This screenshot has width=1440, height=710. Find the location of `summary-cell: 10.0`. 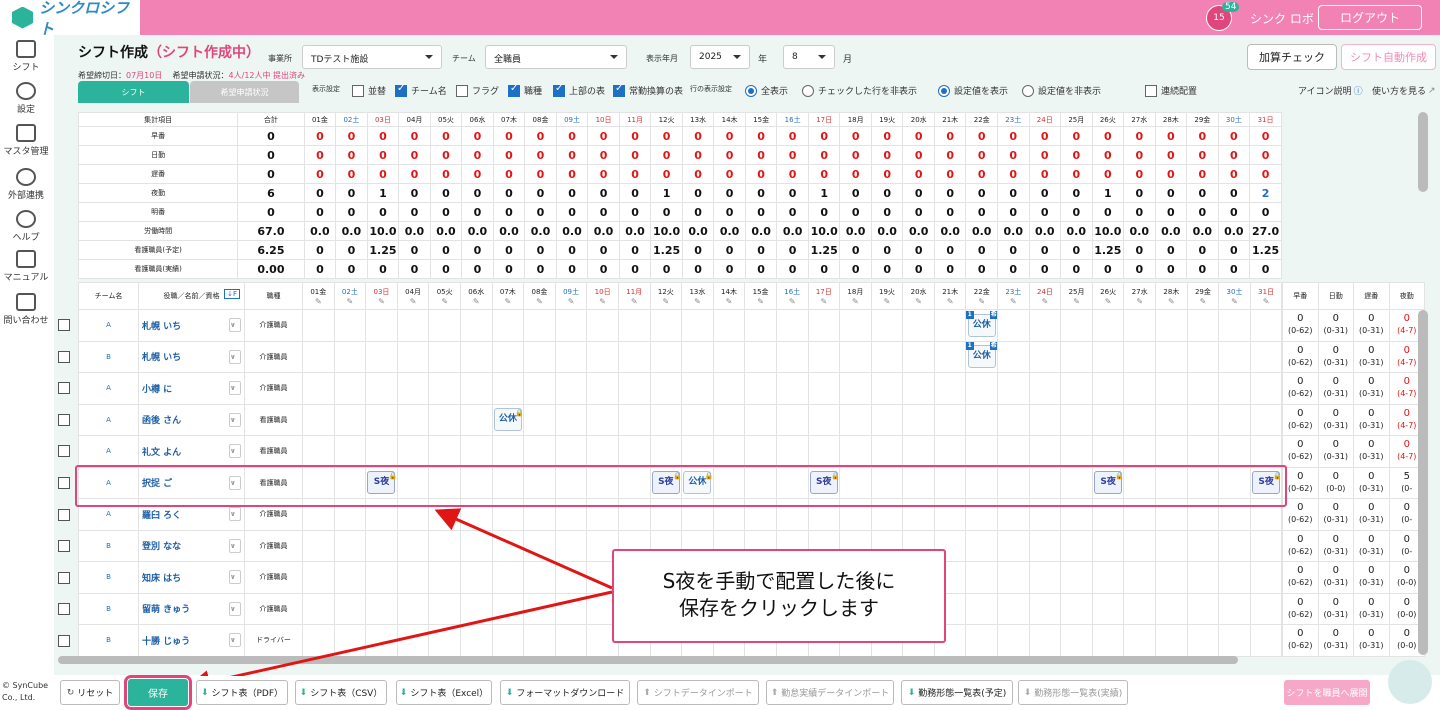

summary-cell: 10.0 is located at coordinates (666, 231).